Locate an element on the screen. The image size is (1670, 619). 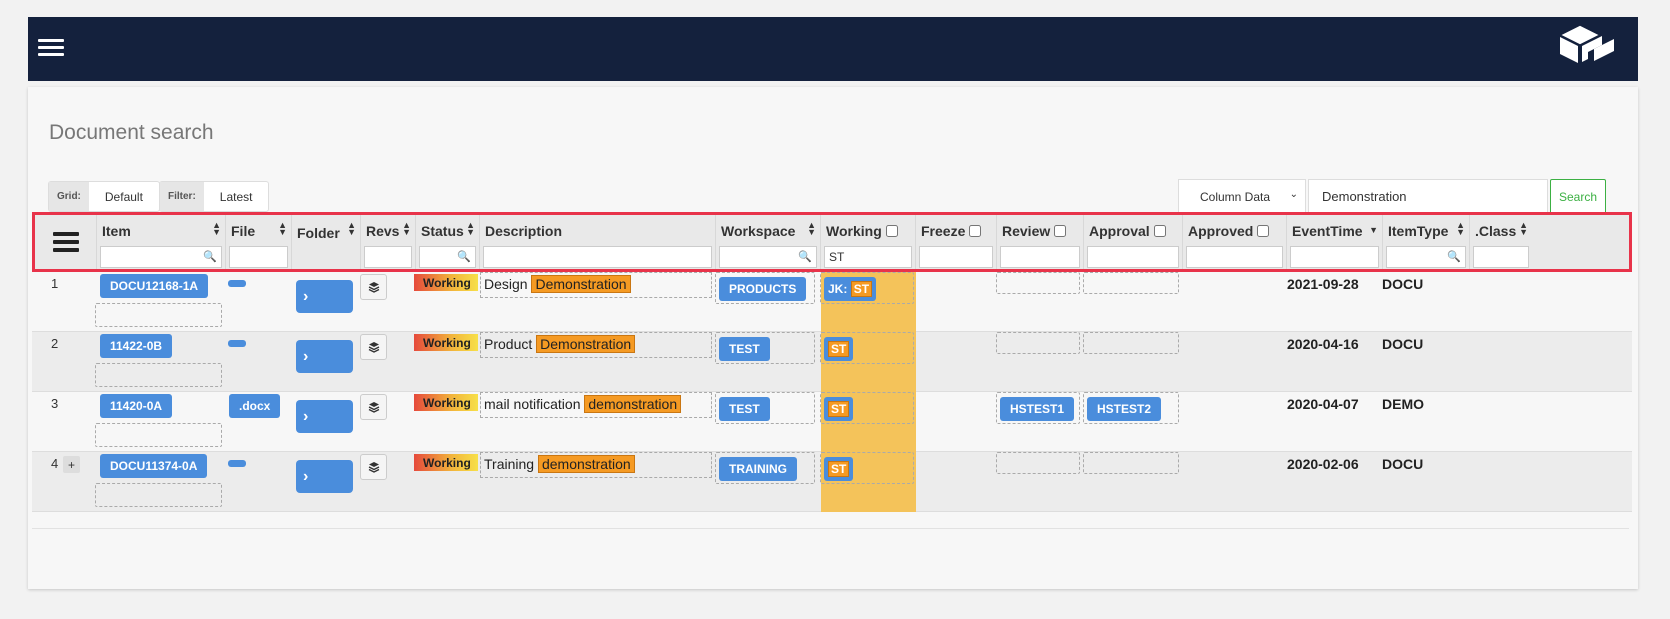
column-header-approved: Approved is located at coordinates (1235, 242).